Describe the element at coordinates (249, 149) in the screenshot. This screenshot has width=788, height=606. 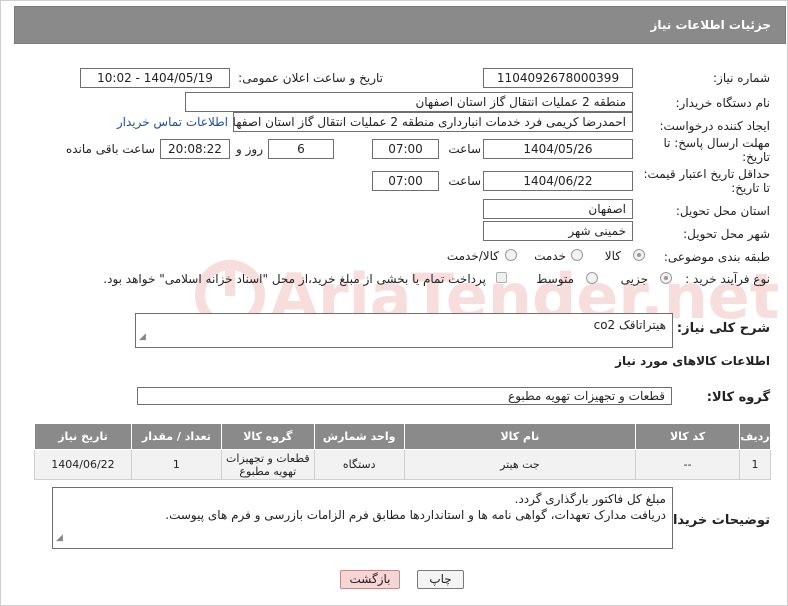
I see `days-label: روز و` at that location.